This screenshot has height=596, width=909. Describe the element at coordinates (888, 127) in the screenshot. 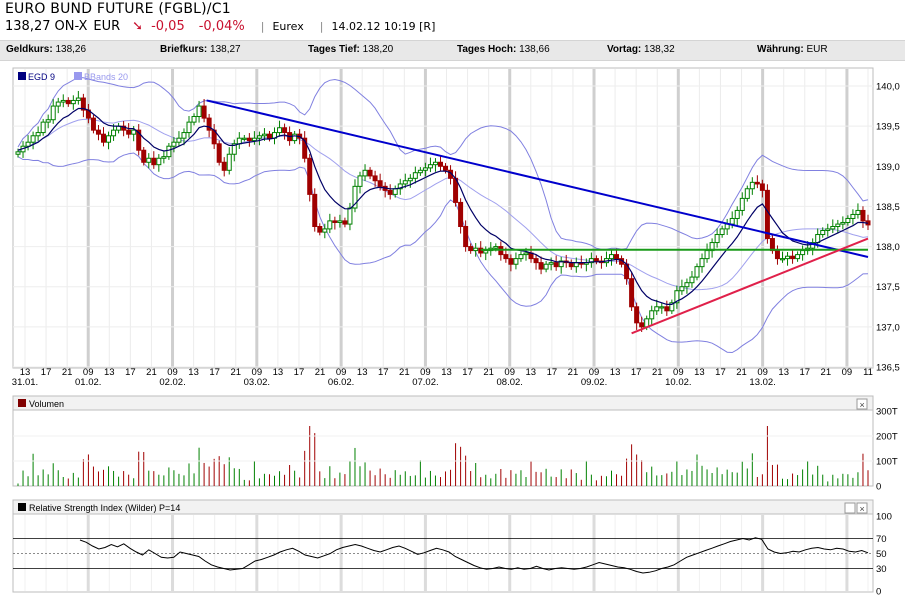

I see `price-tick-label: 139,5` at that location.